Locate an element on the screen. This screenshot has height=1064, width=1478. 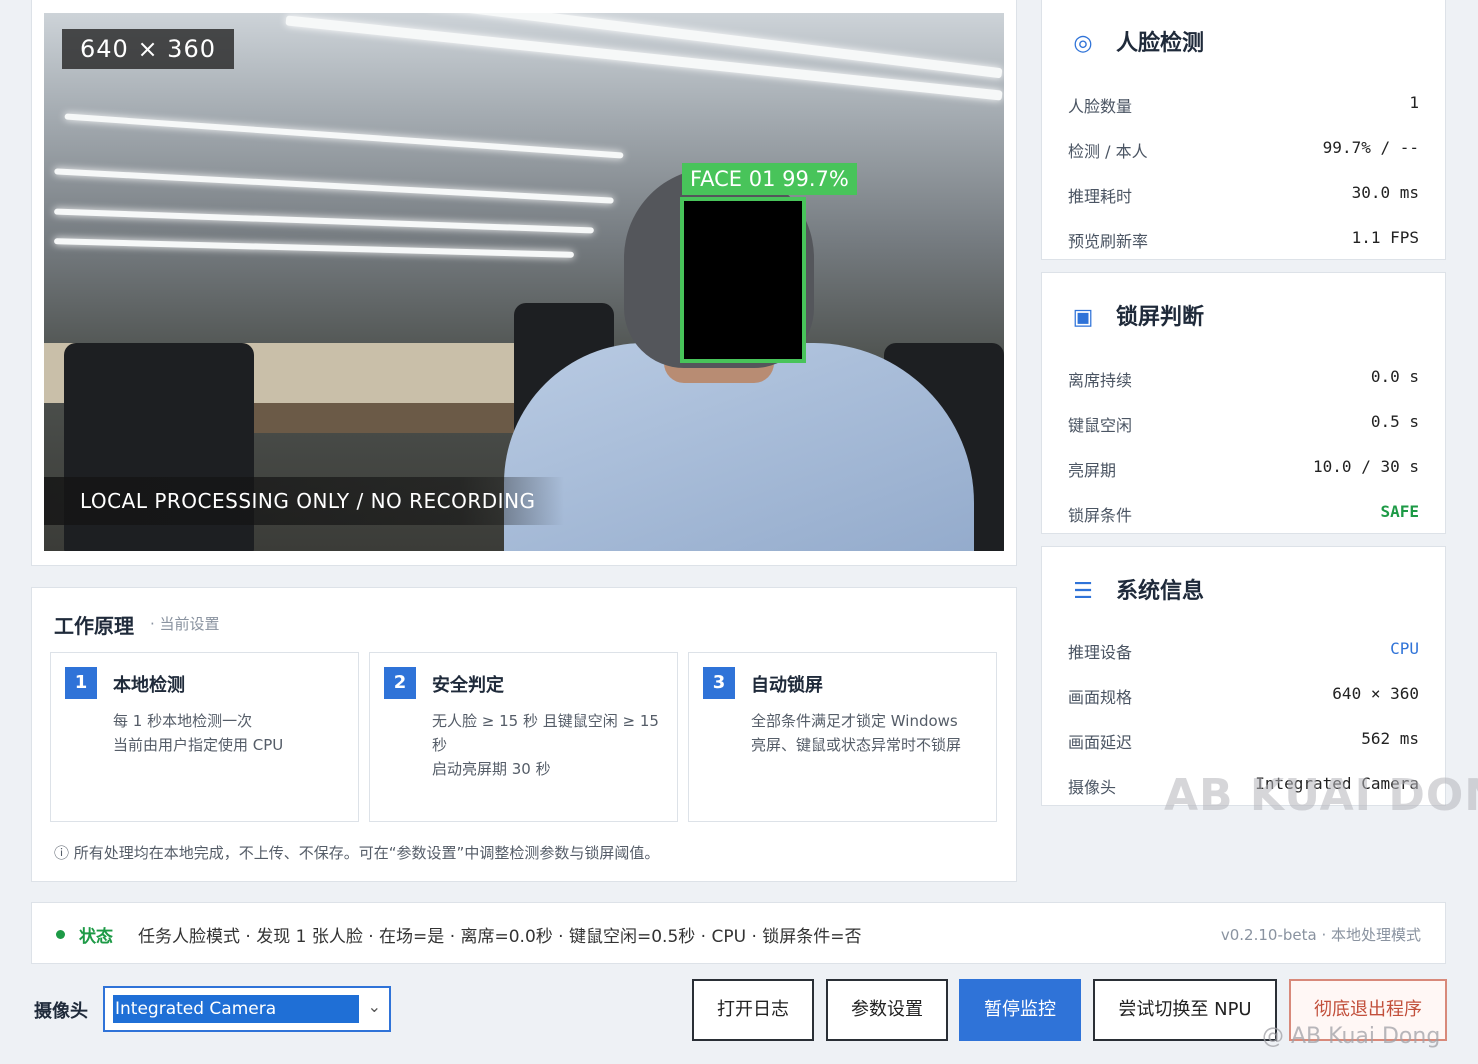
stat-label: 画面延迟 is located at coordinates (1100, 742).